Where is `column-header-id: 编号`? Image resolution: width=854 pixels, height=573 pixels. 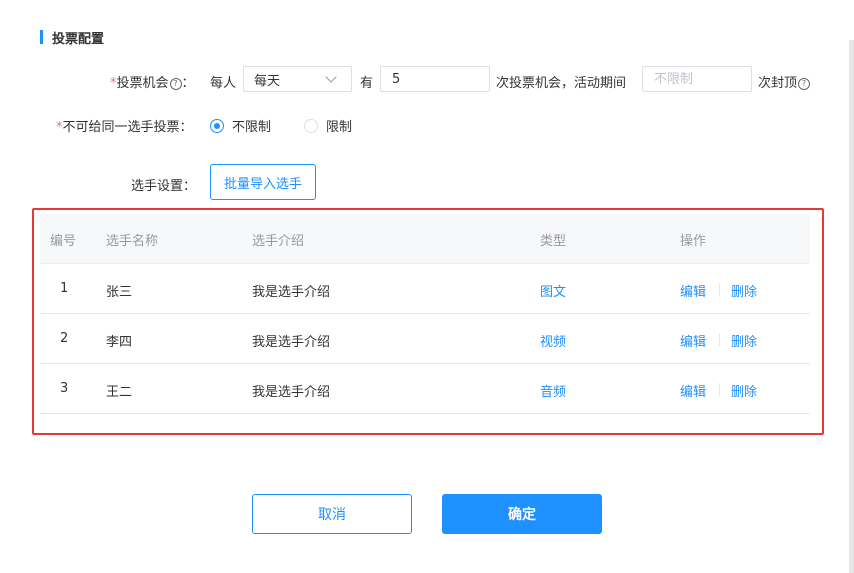 column-header-id: 编号 is located at coordinates (63, 241).